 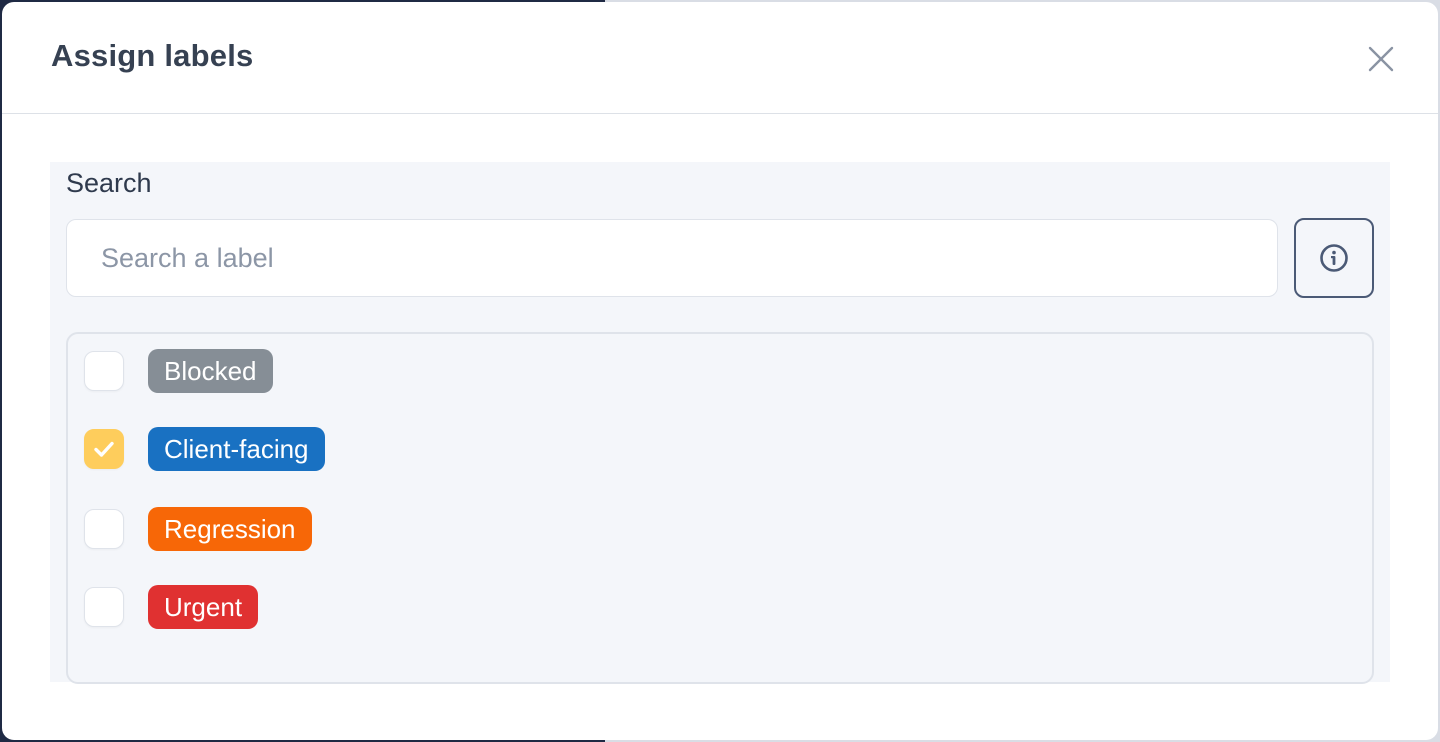 I want to click on label-badge: Urgent, so click(x=203, y=607).